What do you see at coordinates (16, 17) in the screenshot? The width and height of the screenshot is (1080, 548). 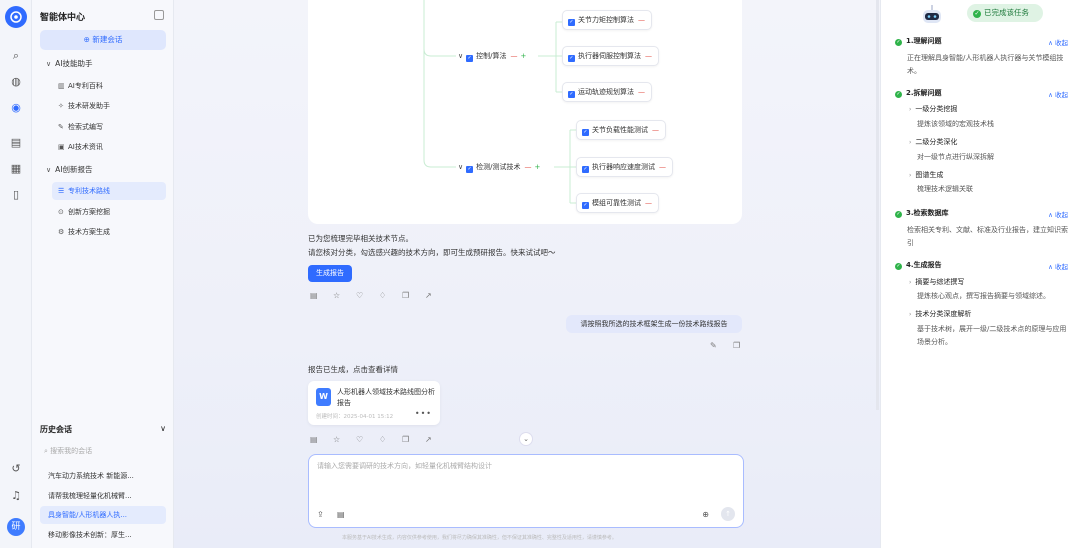 I see `app-logo-icon` at bounding box center [16, 17].